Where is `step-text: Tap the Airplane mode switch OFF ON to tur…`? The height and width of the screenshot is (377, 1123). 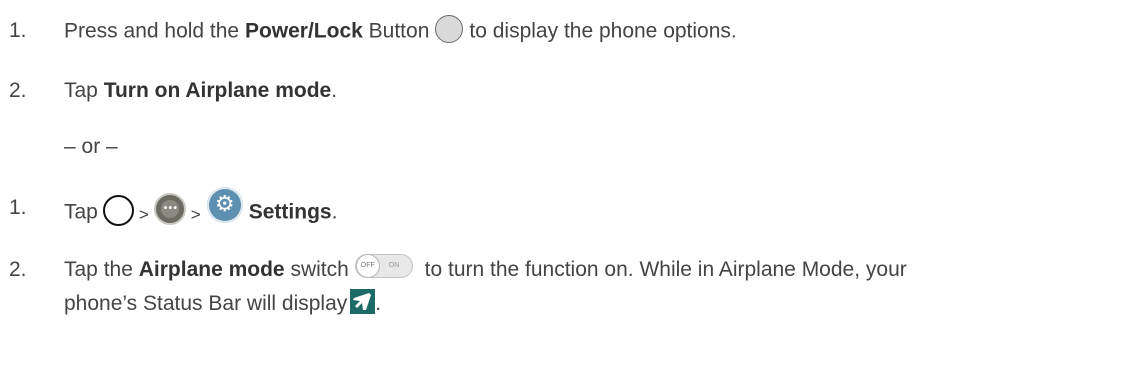 step-text: Tap the Airplane mode switch OFF ON to tur… is located at coordinates (485, 268).